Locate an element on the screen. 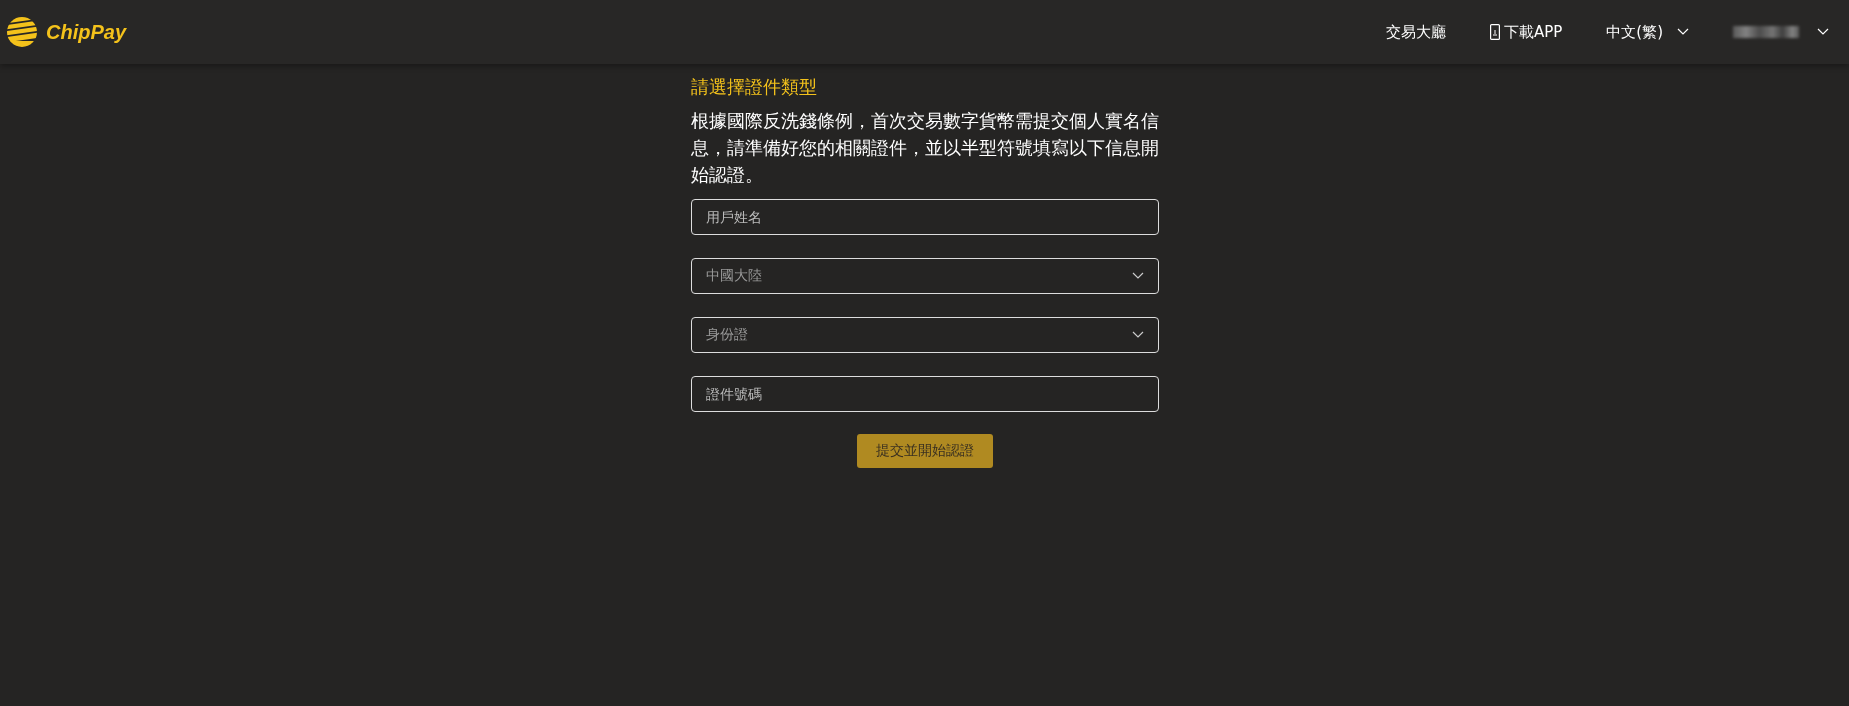 The height and width of the screenshot is (706, 1849). language-dropdown: 中文(繁) is located at coordinates (1647, 32).